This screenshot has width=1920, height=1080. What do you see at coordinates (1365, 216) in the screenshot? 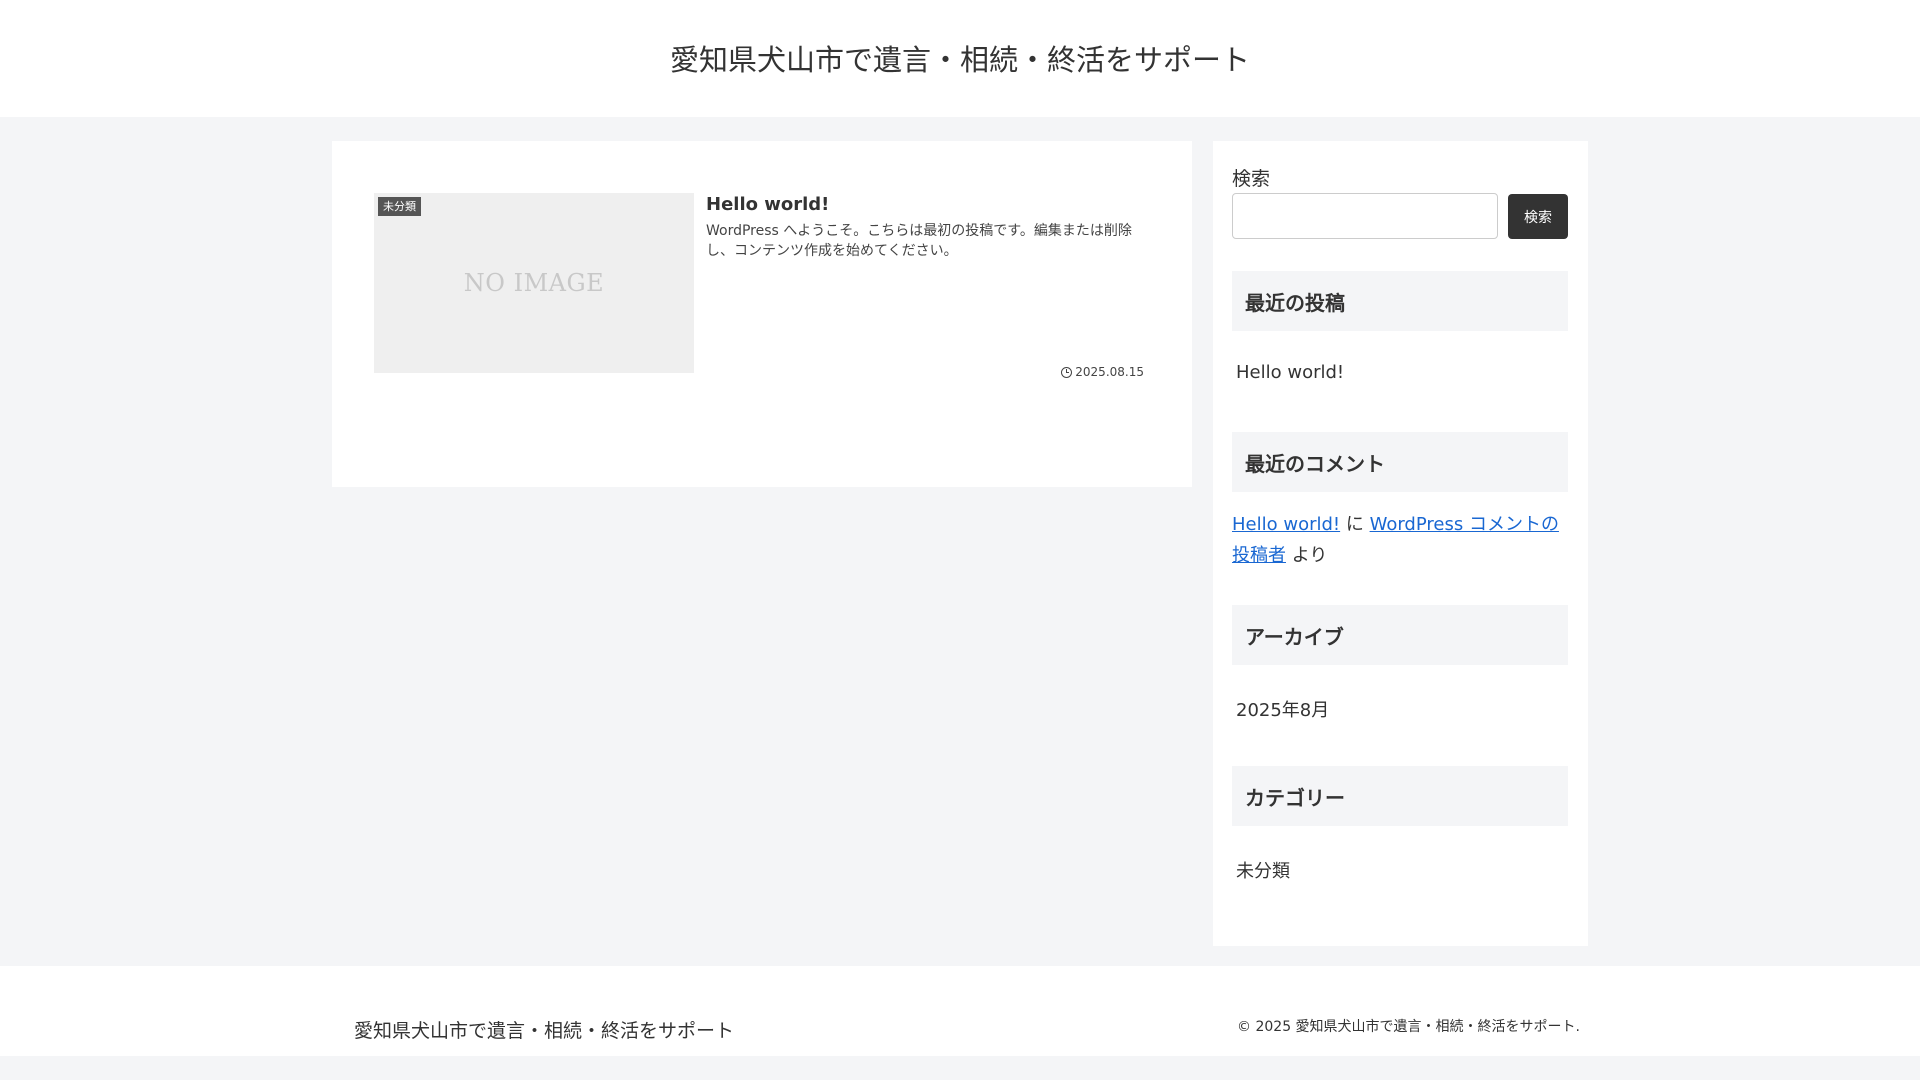
I see `search-input` at bounding box center [1365, 216].